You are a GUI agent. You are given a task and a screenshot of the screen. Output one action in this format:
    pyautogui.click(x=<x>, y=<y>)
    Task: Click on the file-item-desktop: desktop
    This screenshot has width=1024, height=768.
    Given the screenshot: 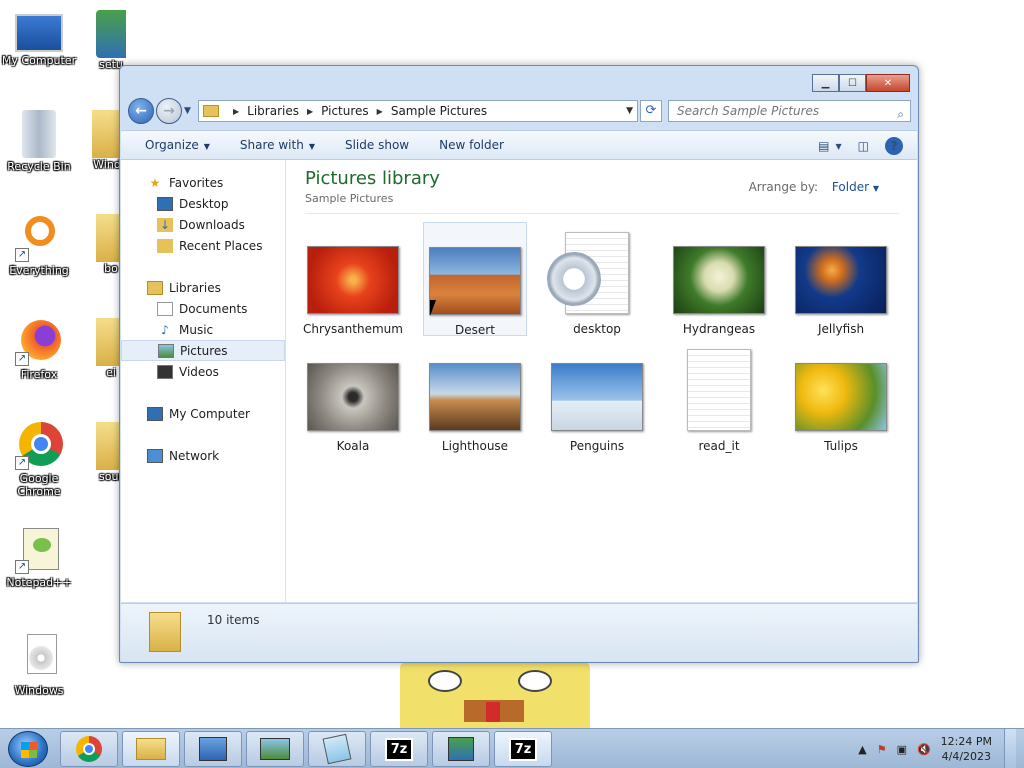 What is the action you would take?
    pyautogui.click(x=597, y=279)
    